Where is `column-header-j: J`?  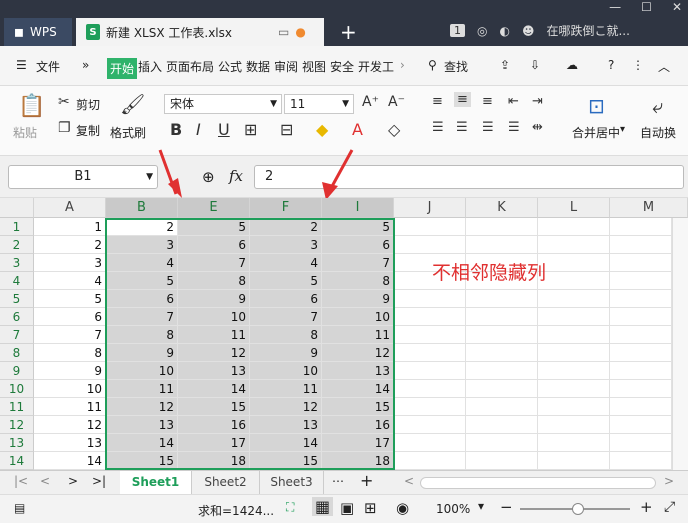
column-header-j: J is located at coordinates (430, 208).